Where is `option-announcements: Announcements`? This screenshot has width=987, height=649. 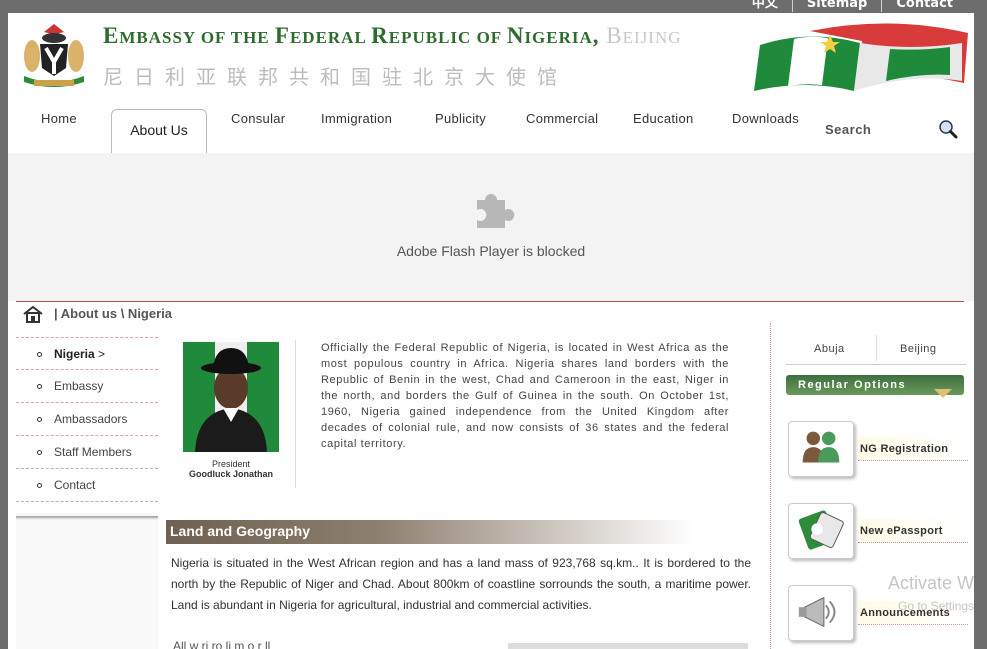
option-announcements: Announcements is located at coordinates (878, 615).